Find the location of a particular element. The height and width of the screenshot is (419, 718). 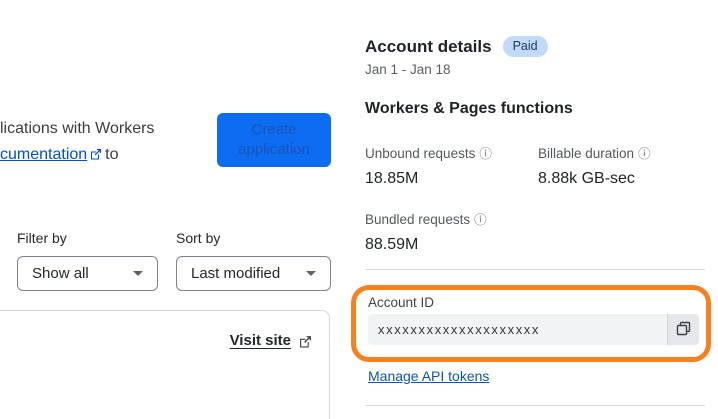

metric-bundled-requests: Bundled requests ⓘ 88.59M is located at coordinates (426, 231).